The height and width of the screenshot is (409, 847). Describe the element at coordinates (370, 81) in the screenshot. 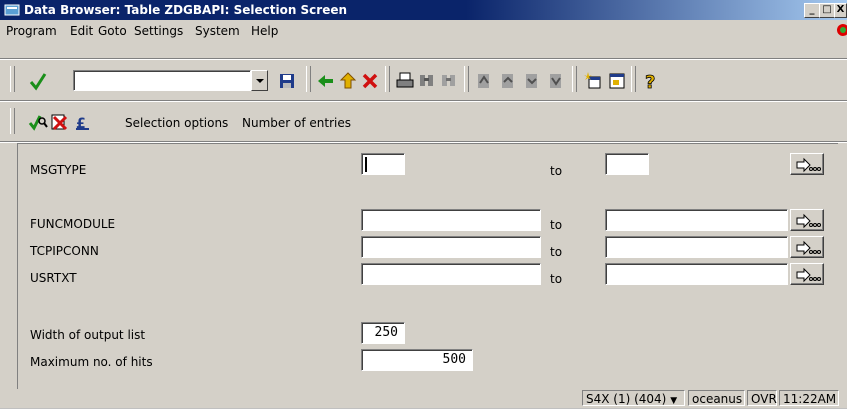

I see `cancel-icon` at that location.